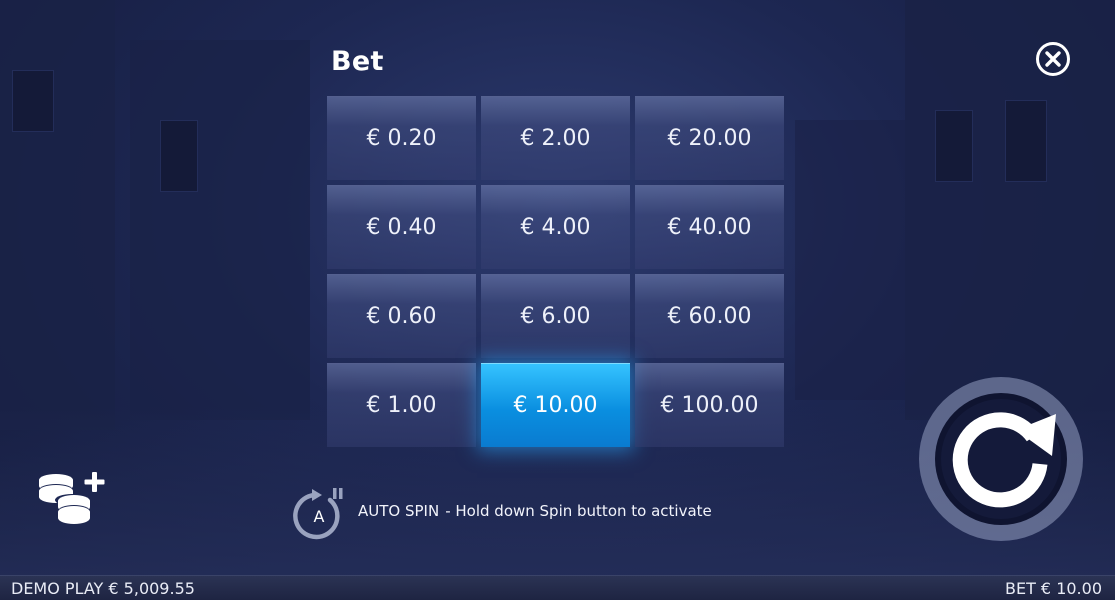  What do you see at coordinates (709, 316) in the screenshot?
I see `bet-option: € 60.00` at bounding box center [709, 316].